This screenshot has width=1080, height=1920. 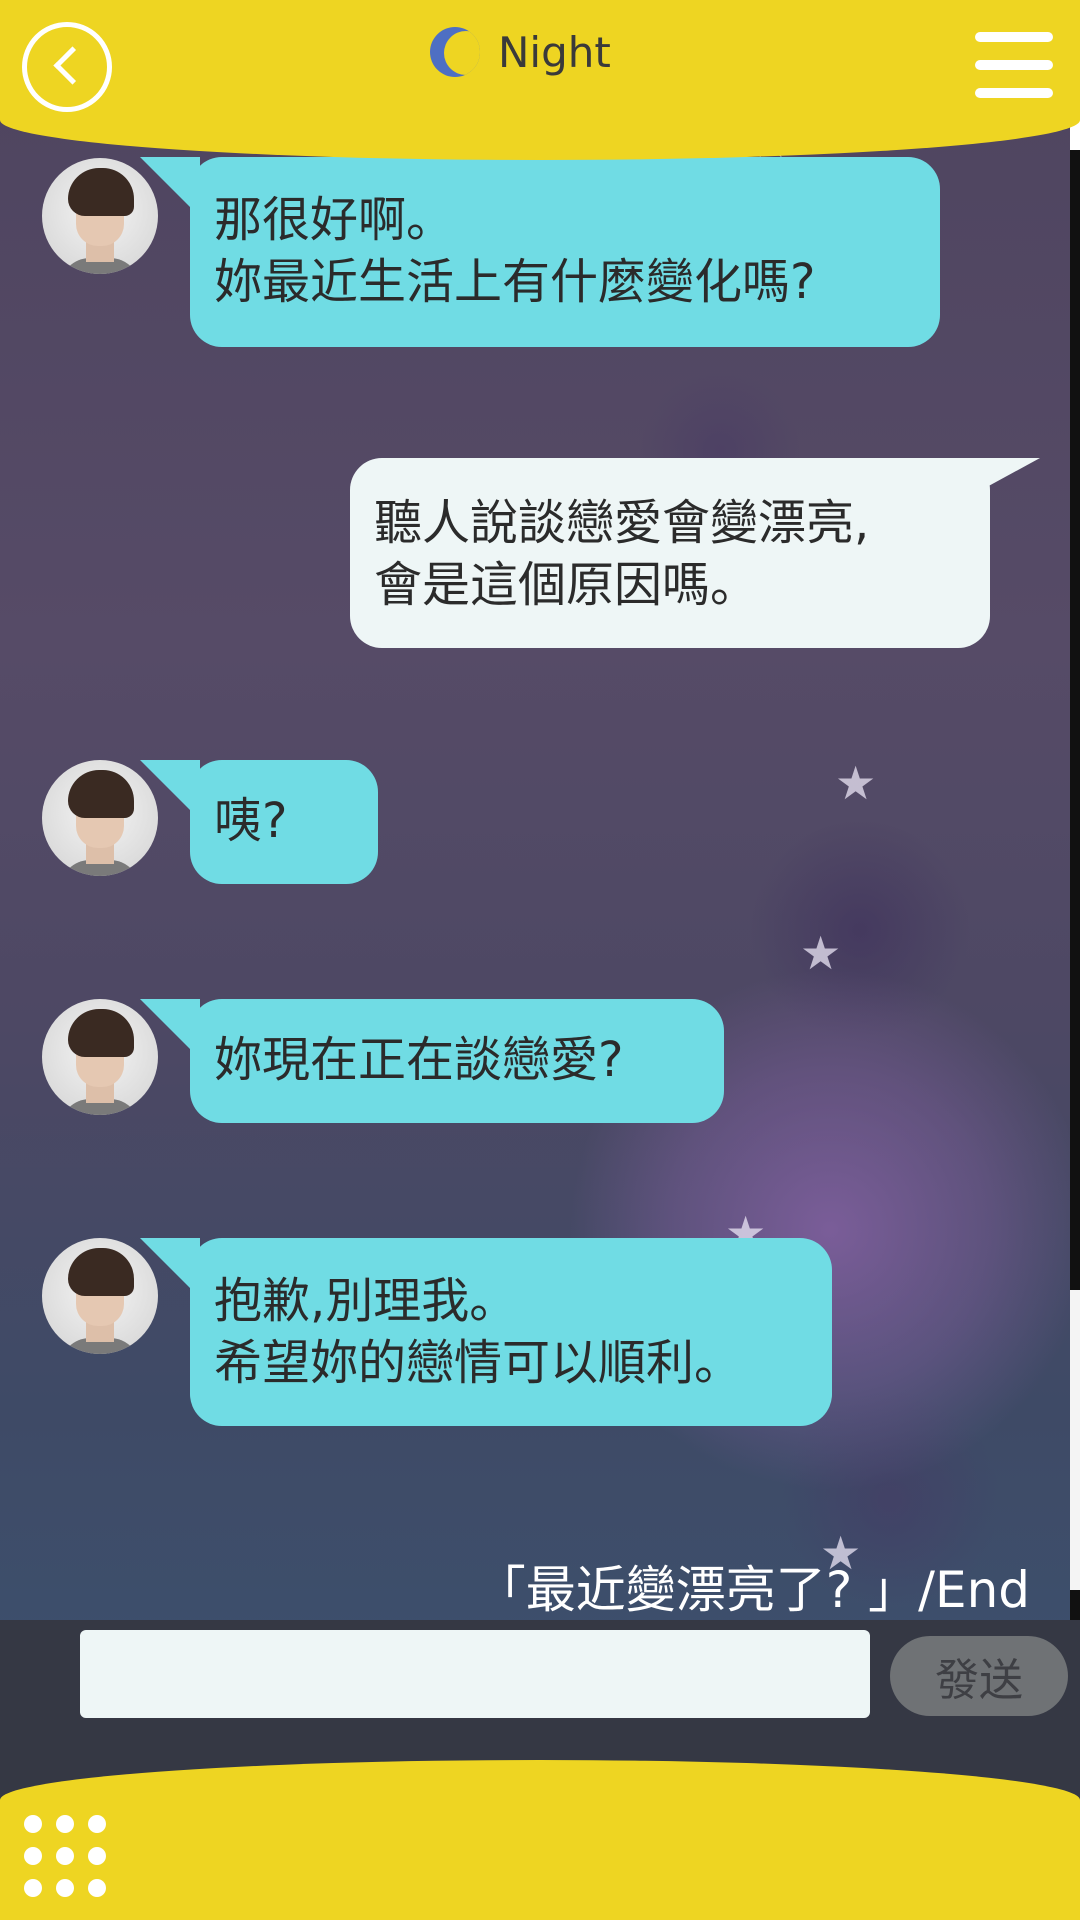 I want to click on menu-button, so click(x=1014, y=66).